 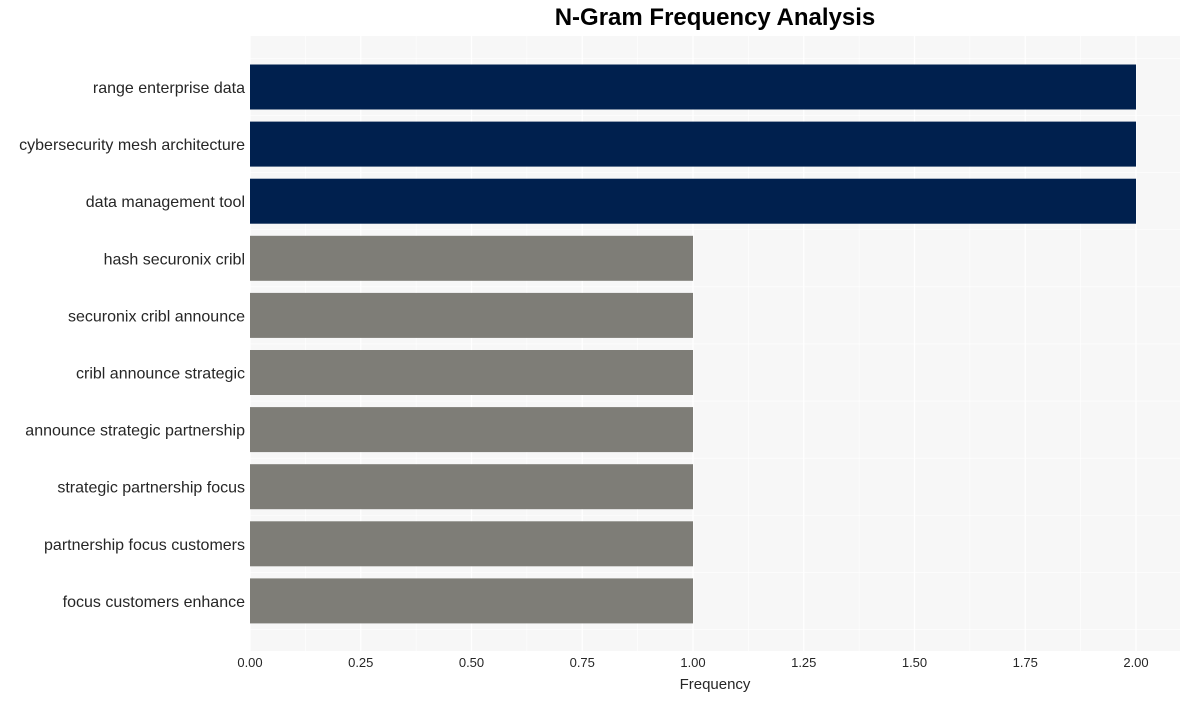 I want to click on x-tick-label: 1.25, so click(x=803, y=662).